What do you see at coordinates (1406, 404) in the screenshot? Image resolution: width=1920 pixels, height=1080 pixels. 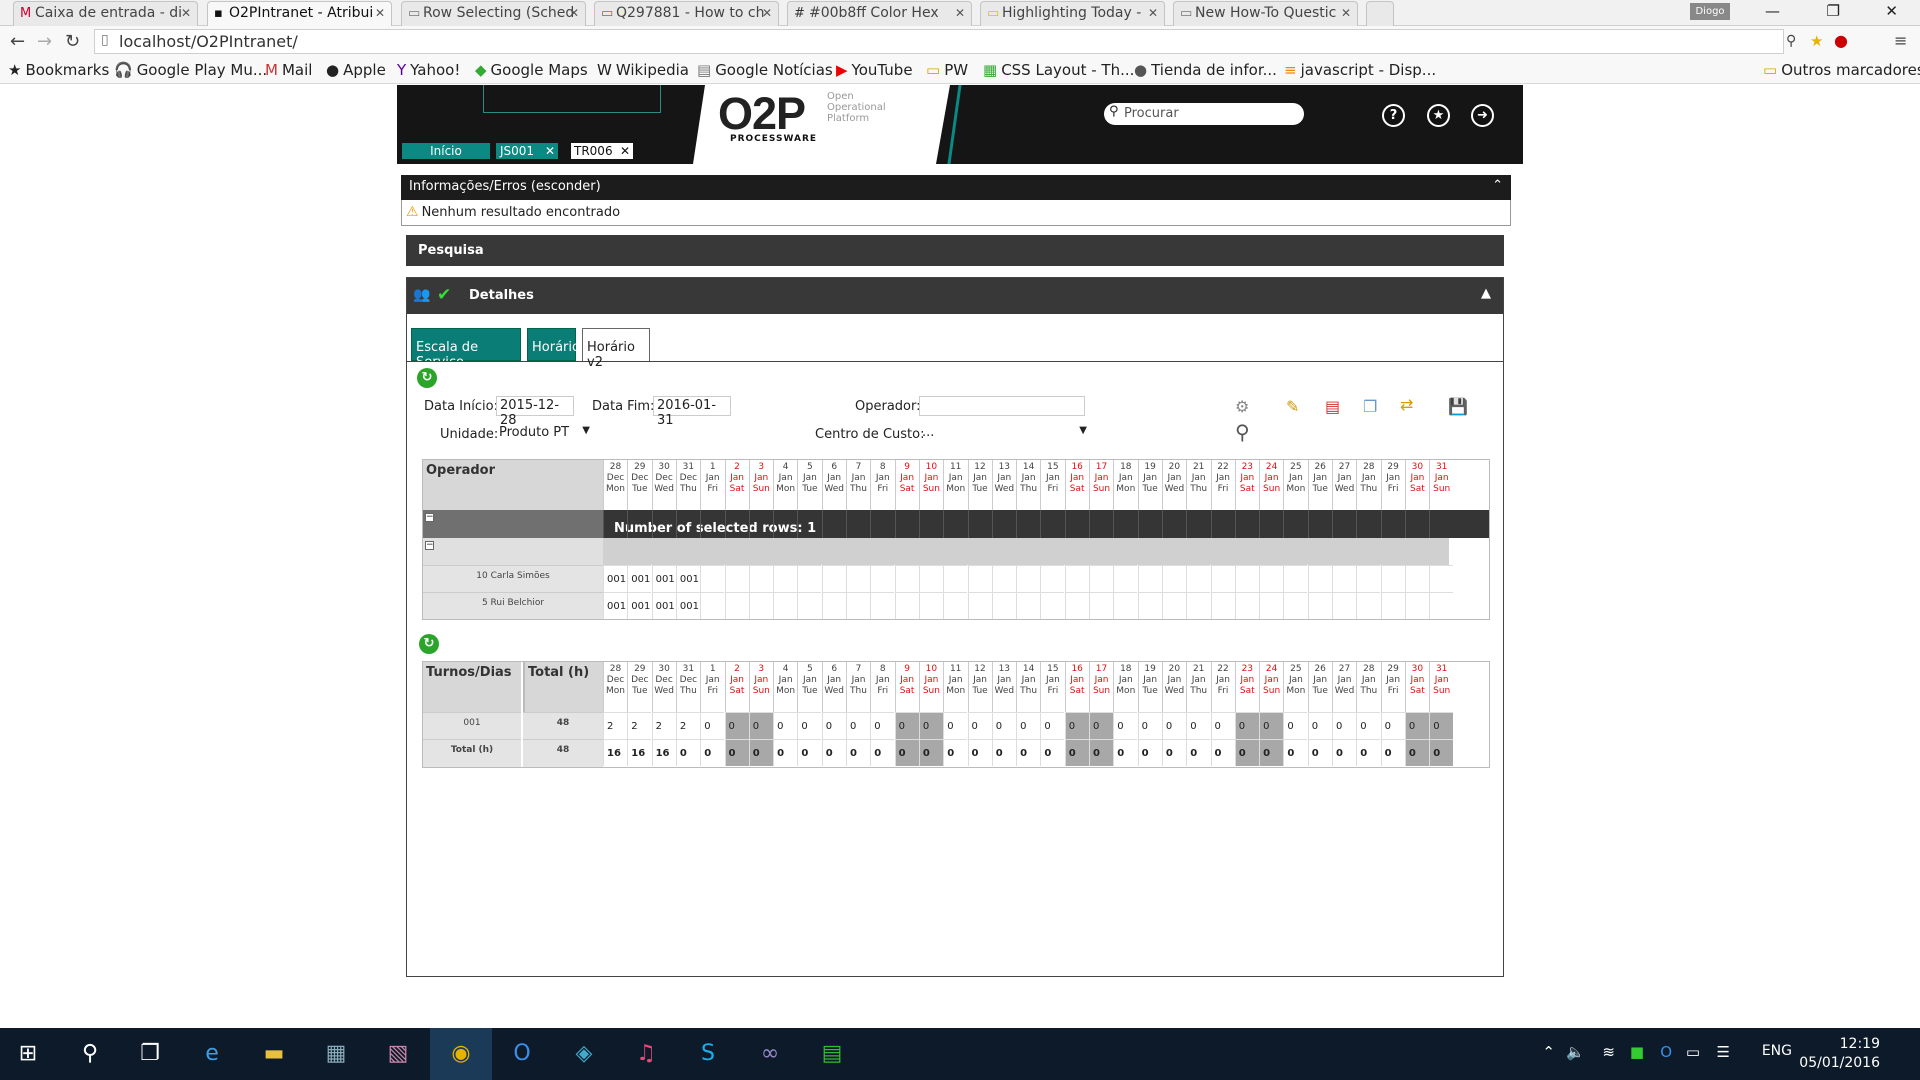 I see `import-icon: ⇄` at bounding box center [1406, 404].